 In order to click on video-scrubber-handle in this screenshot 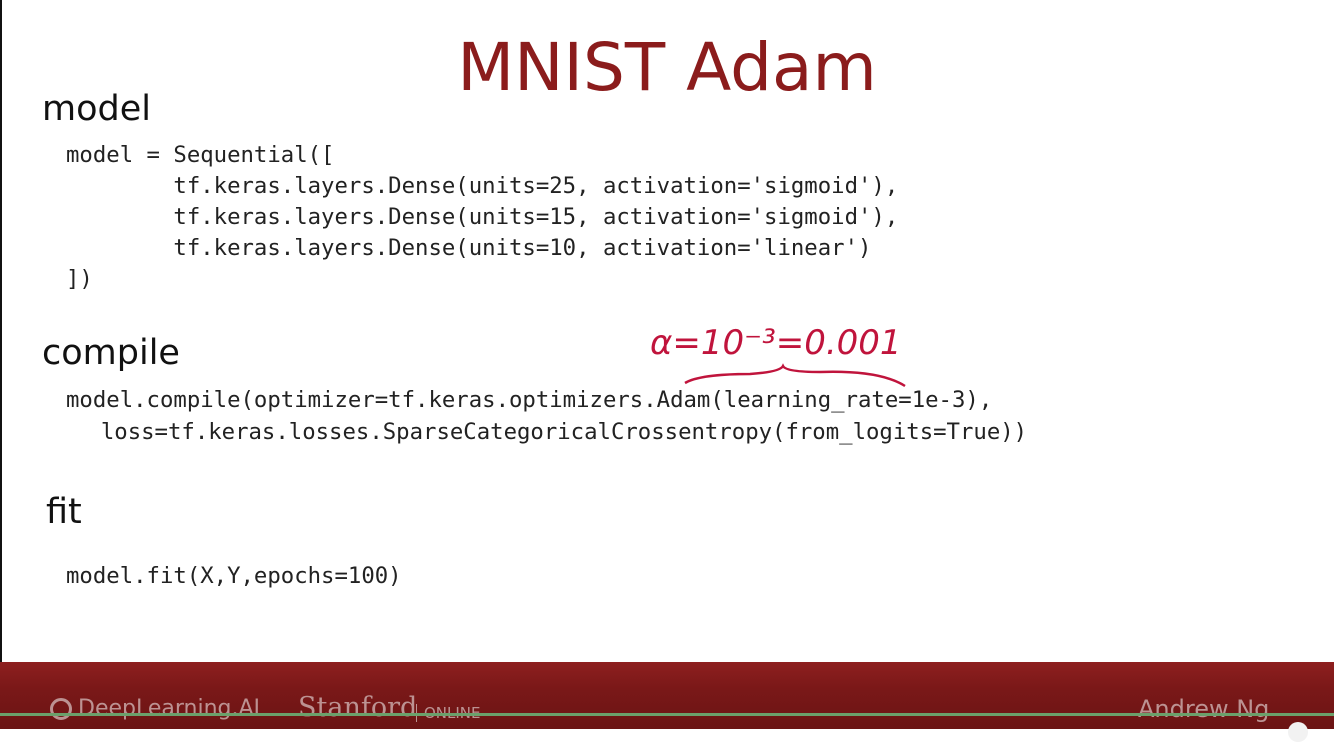, I will do `click(1298, 732)`.